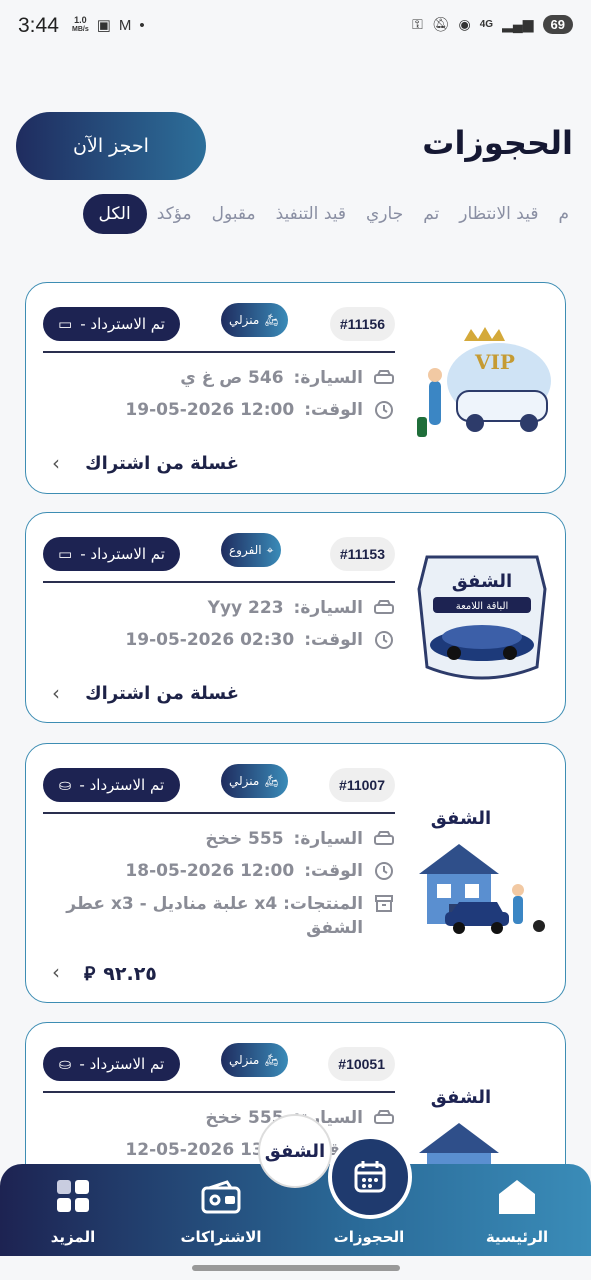 The height and width of the screenshot is (1280, 591). What do you see at coordinates (73, 1237) in the screenshot?
I see `nav-more-label: المزيد` at bounding box center [73, 1237].